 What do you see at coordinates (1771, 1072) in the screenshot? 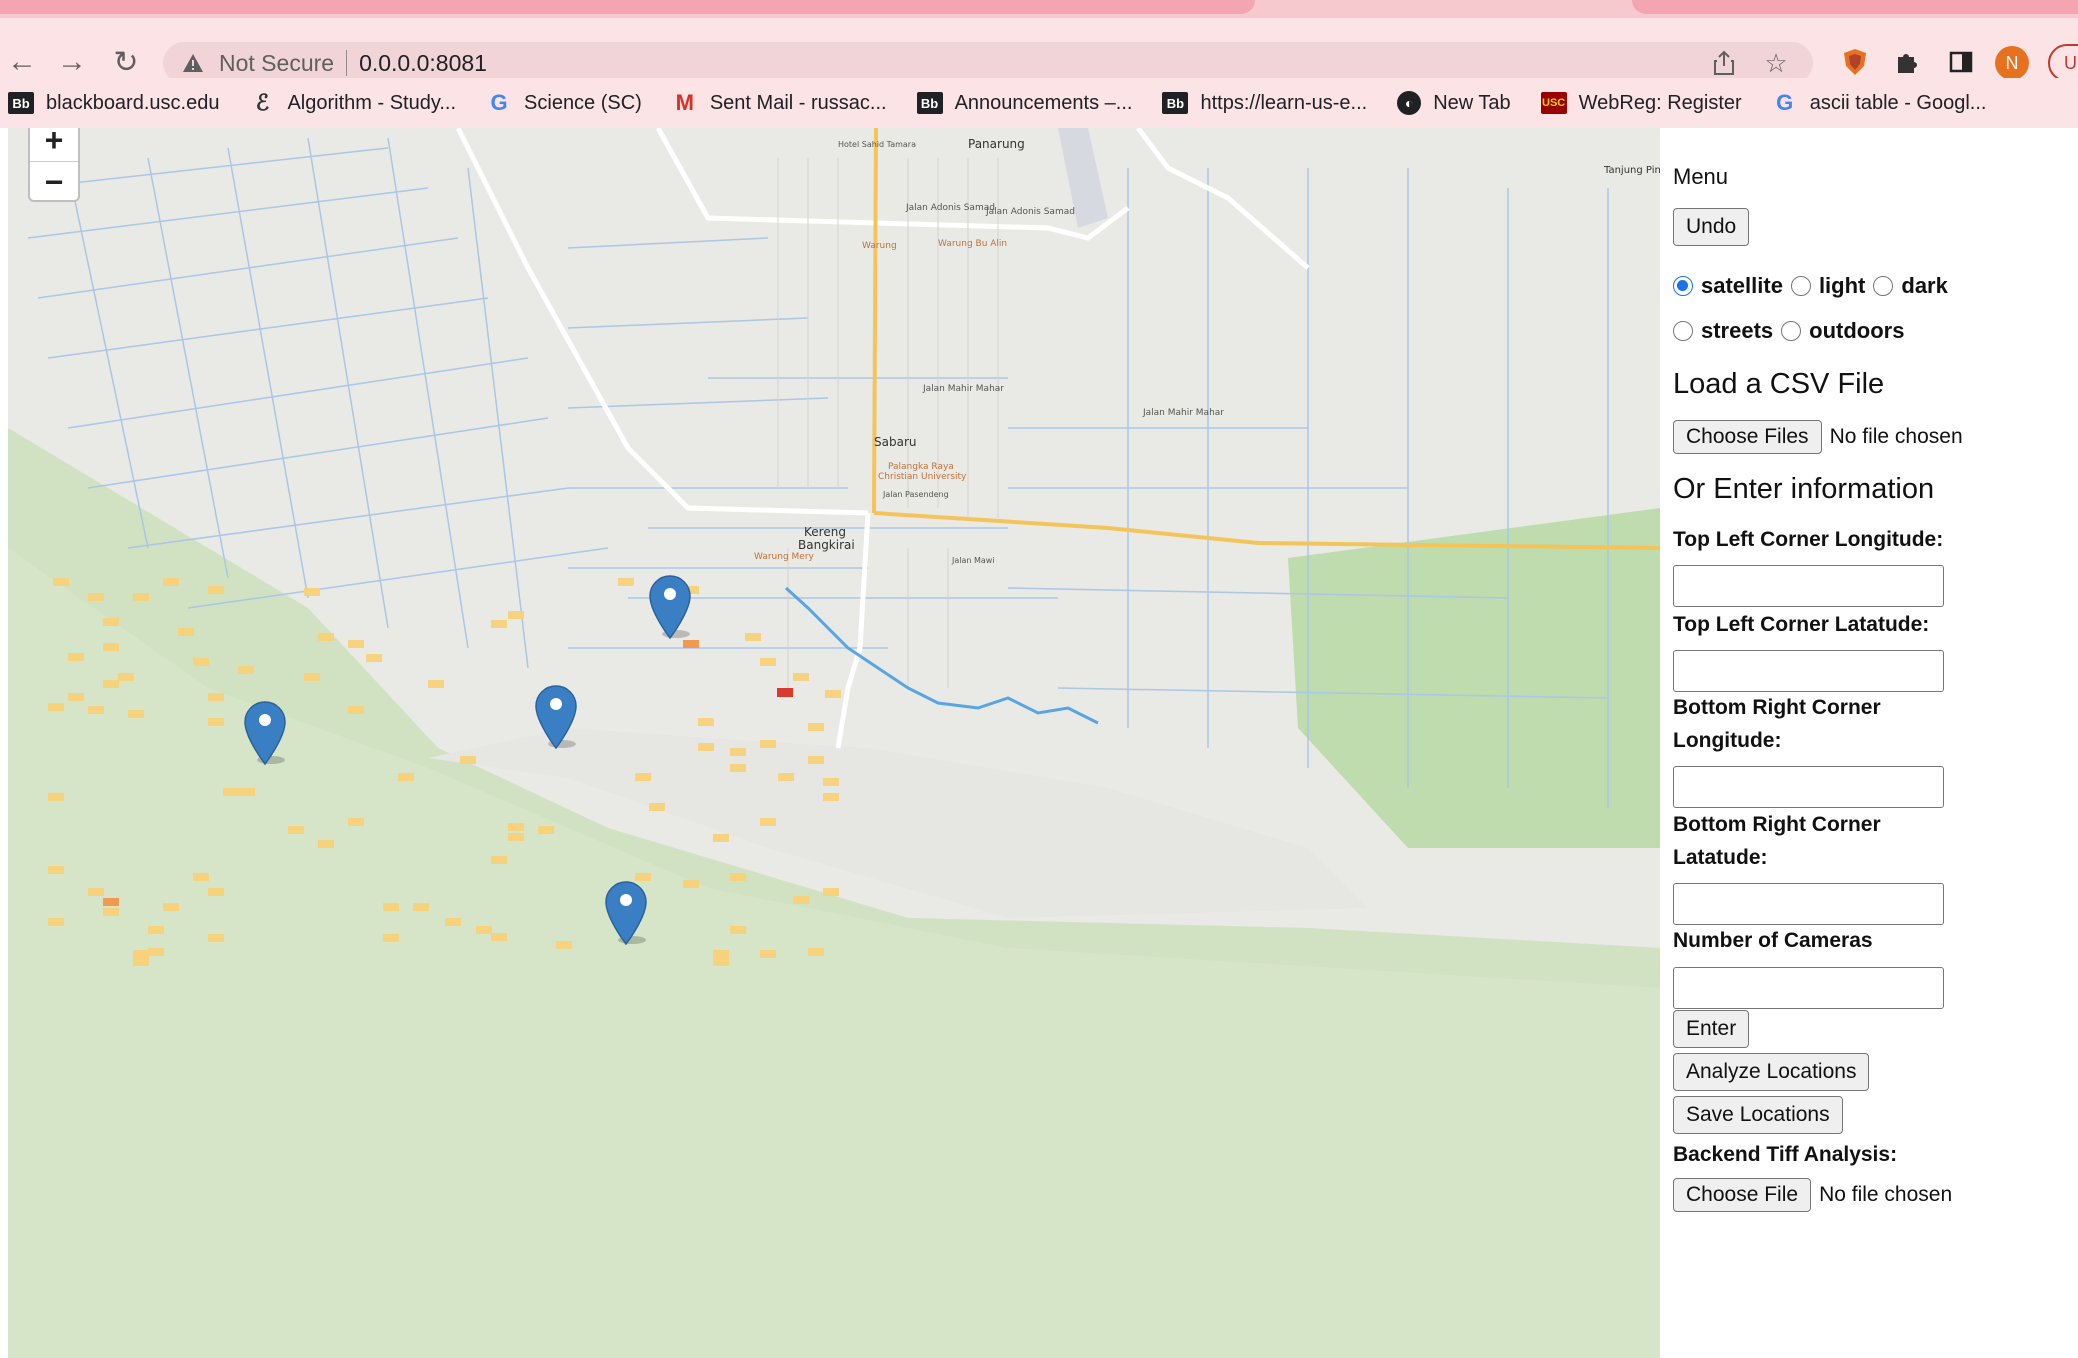
I see `analyze-locations-button: Analyze Locations` at bounding box center [1771, 1072].